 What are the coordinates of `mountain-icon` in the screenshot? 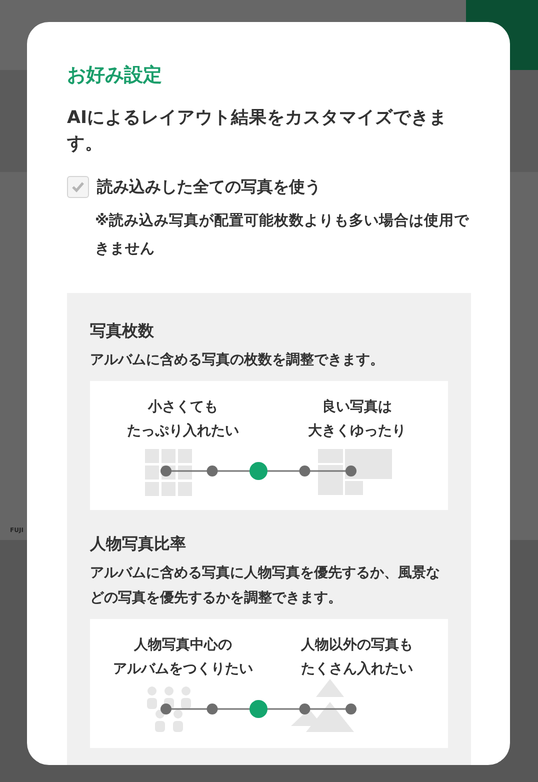 It's located at (322, 705).